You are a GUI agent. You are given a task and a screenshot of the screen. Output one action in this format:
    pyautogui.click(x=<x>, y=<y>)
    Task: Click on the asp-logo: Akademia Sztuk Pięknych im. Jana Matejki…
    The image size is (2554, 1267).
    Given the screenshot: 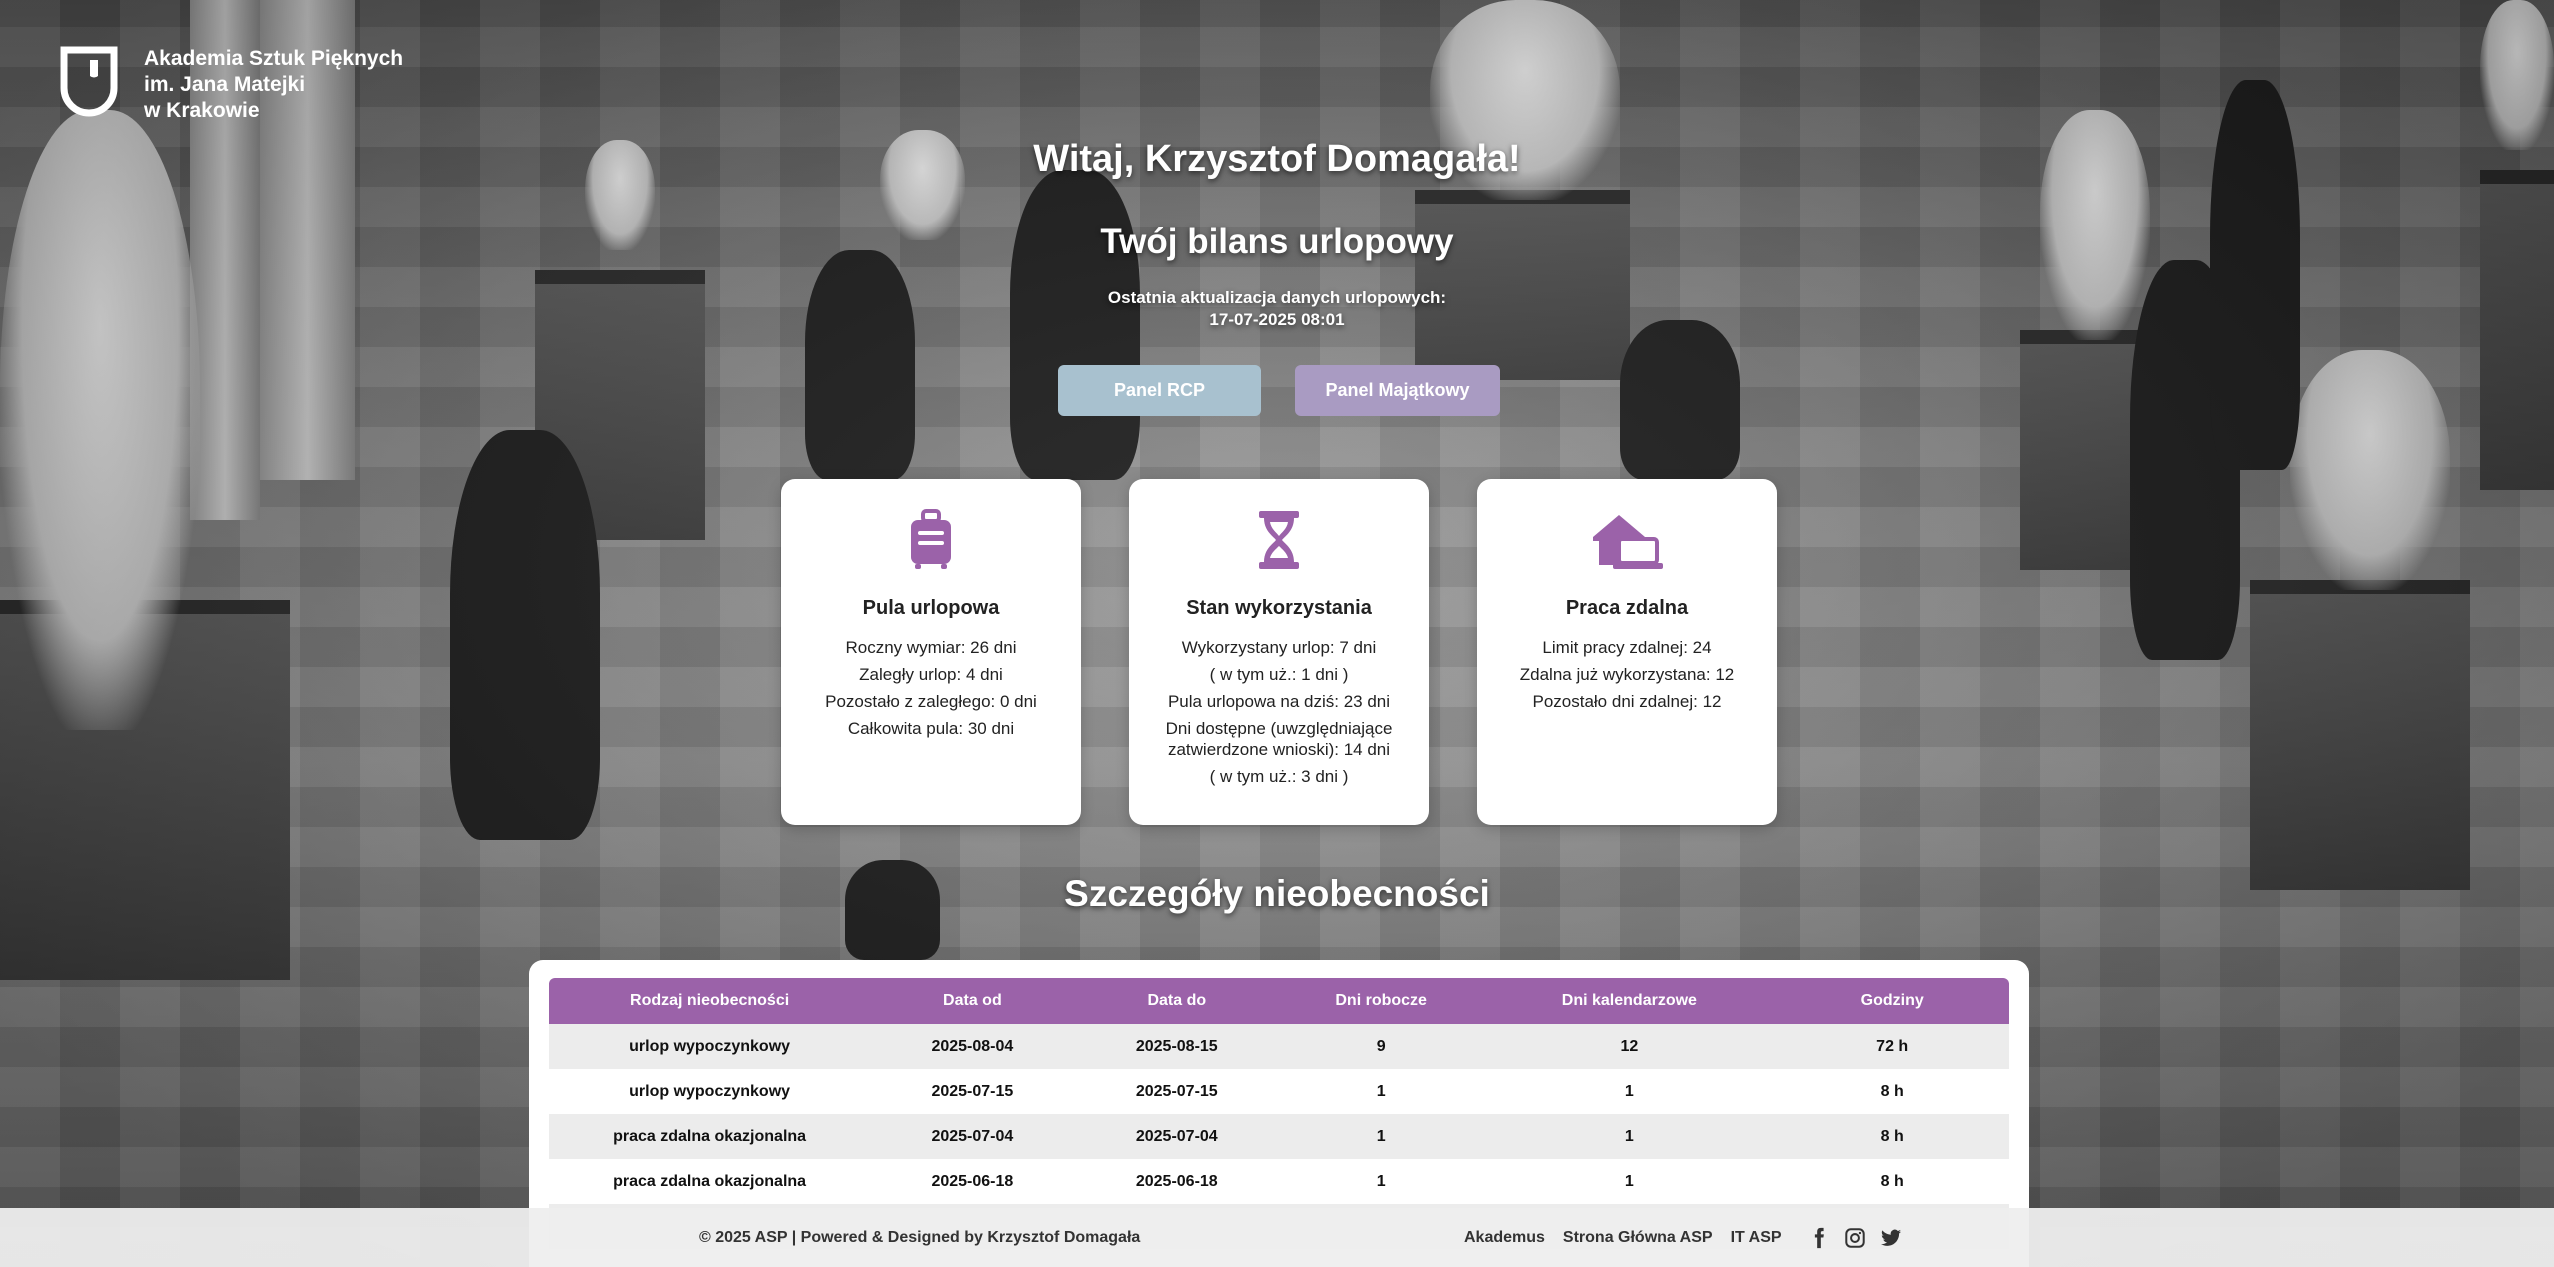 What is the action you would take?
    pyautogui.click(x=231, y=85)
    